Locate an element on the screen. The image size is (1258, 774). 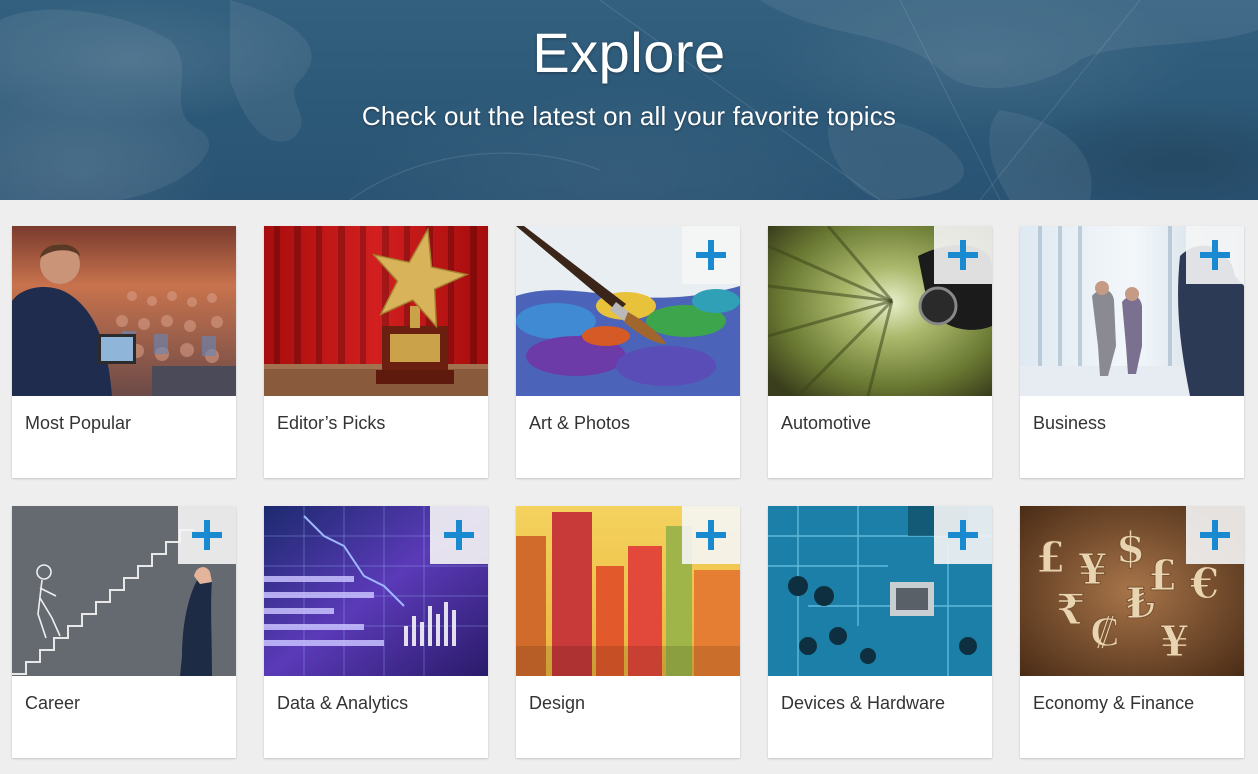
topic-label: Editor’s Picks is located at coordinates (331, 423).